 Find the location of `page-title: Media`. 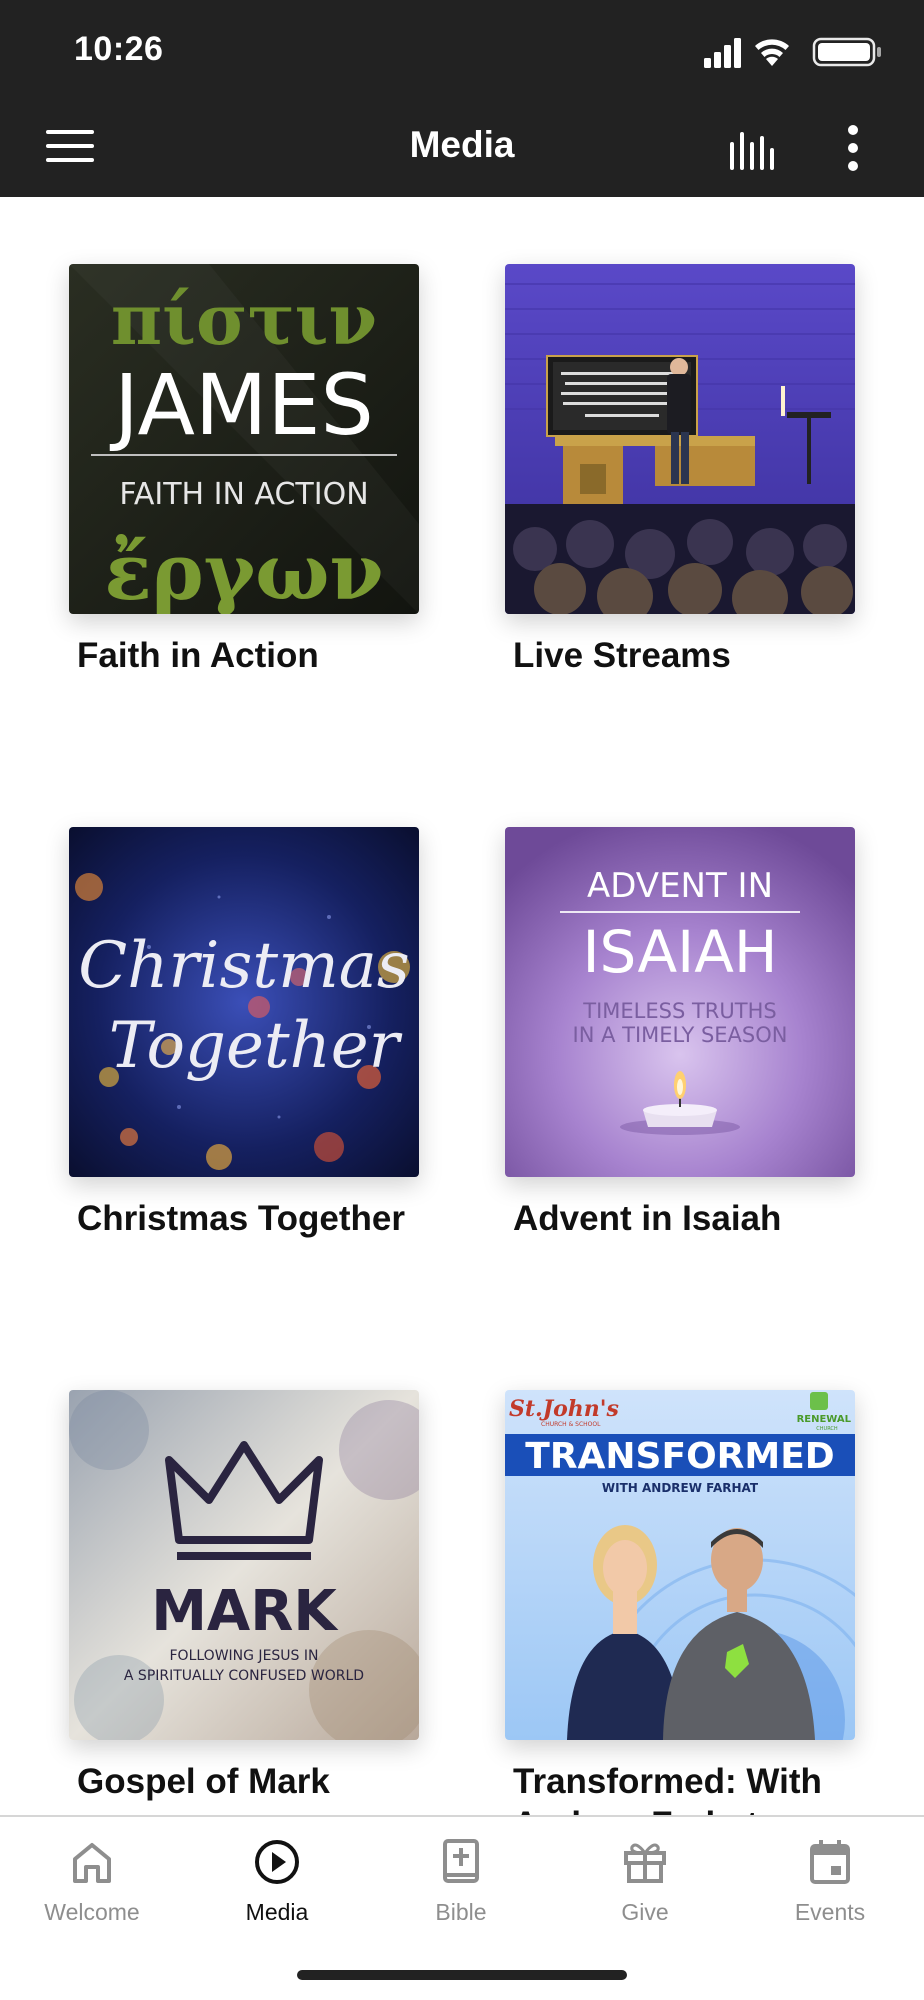

page-title: Media is located at coordinates (462, 144).